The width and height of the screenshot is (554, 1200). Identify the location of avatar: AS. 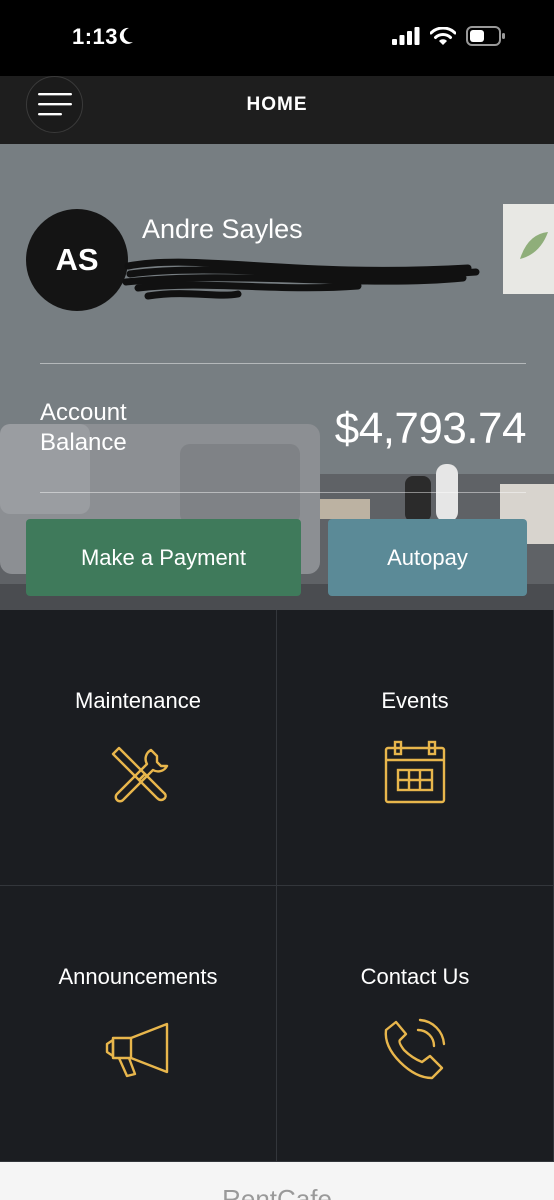
(77, 260).